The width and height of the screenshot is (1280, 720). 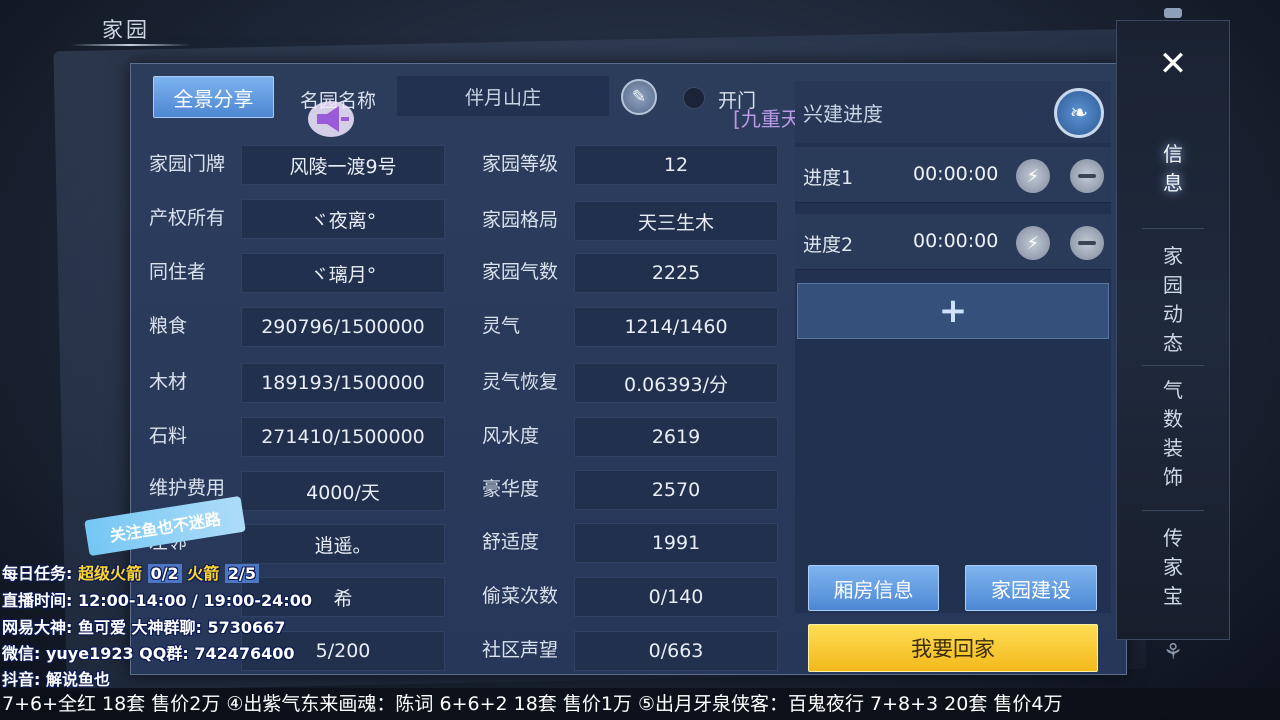 What do you see at coordinates (676, 327) in the screenshot?
I see `info-value: 1214/1460` at bounding box center [676, 327].